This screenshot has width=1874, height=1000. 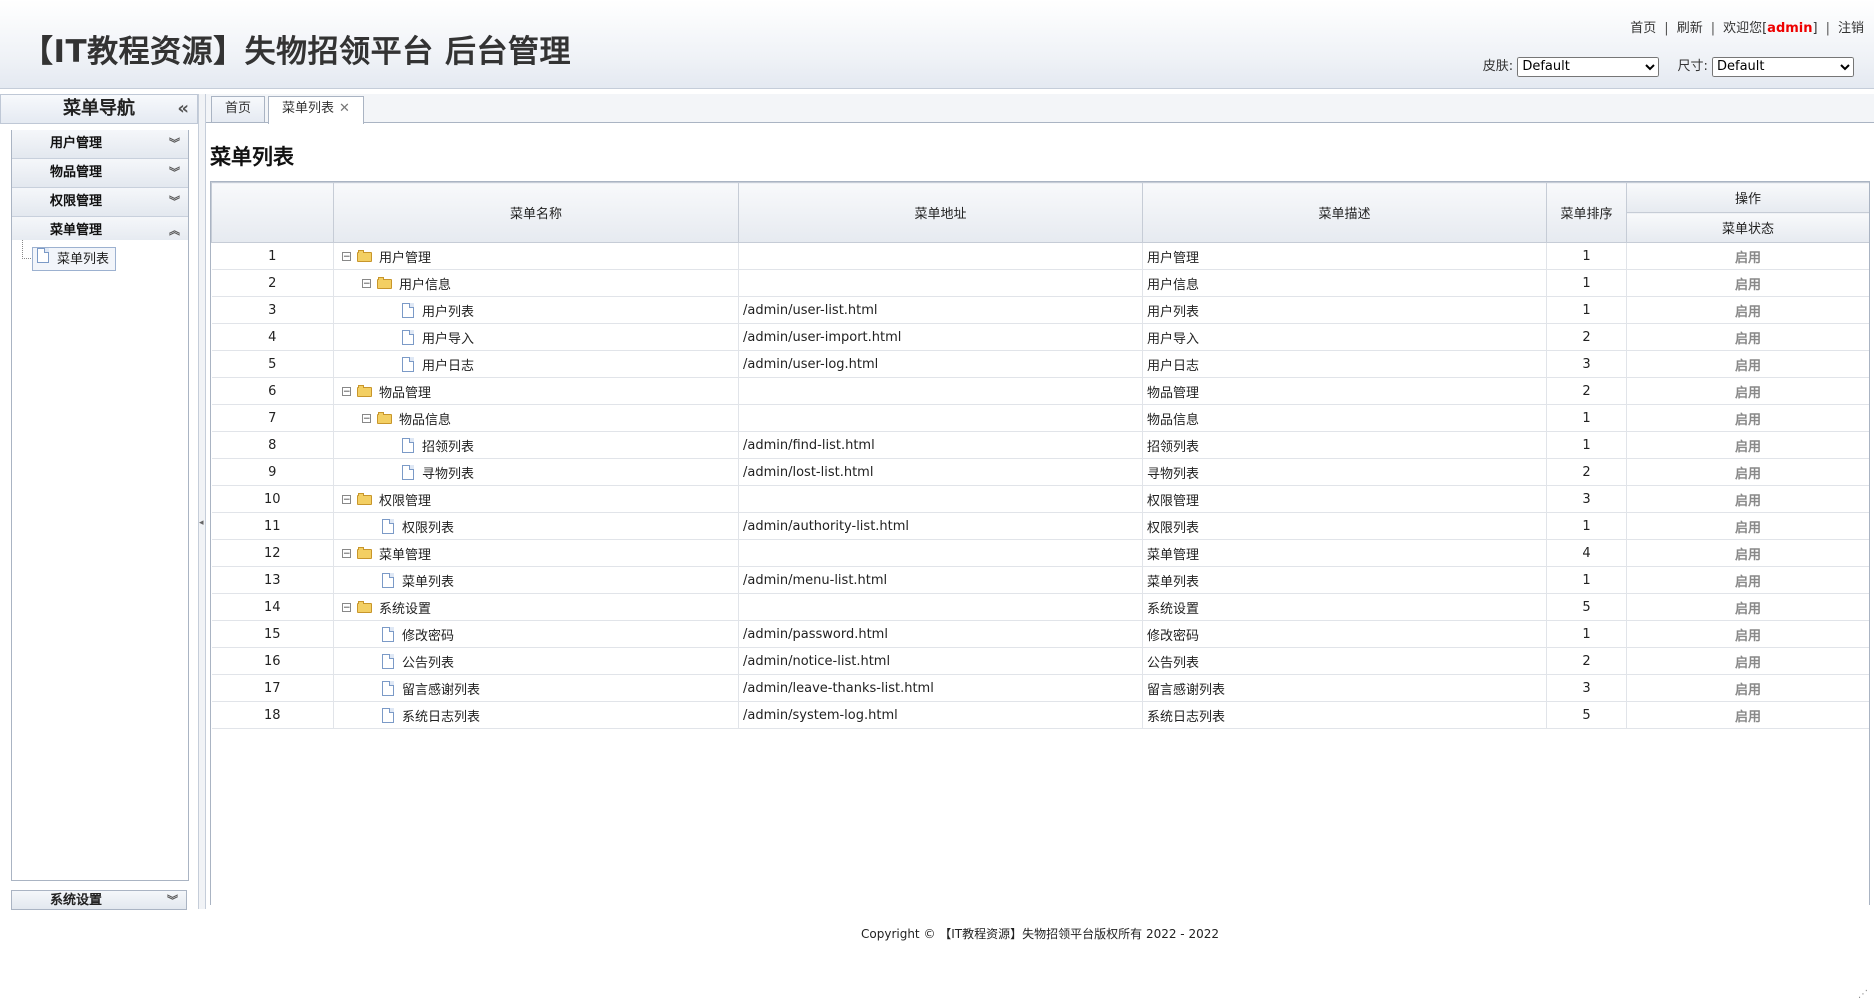 I want to click on collapse-sidebar-icon: «, so click(x=183, y=109).